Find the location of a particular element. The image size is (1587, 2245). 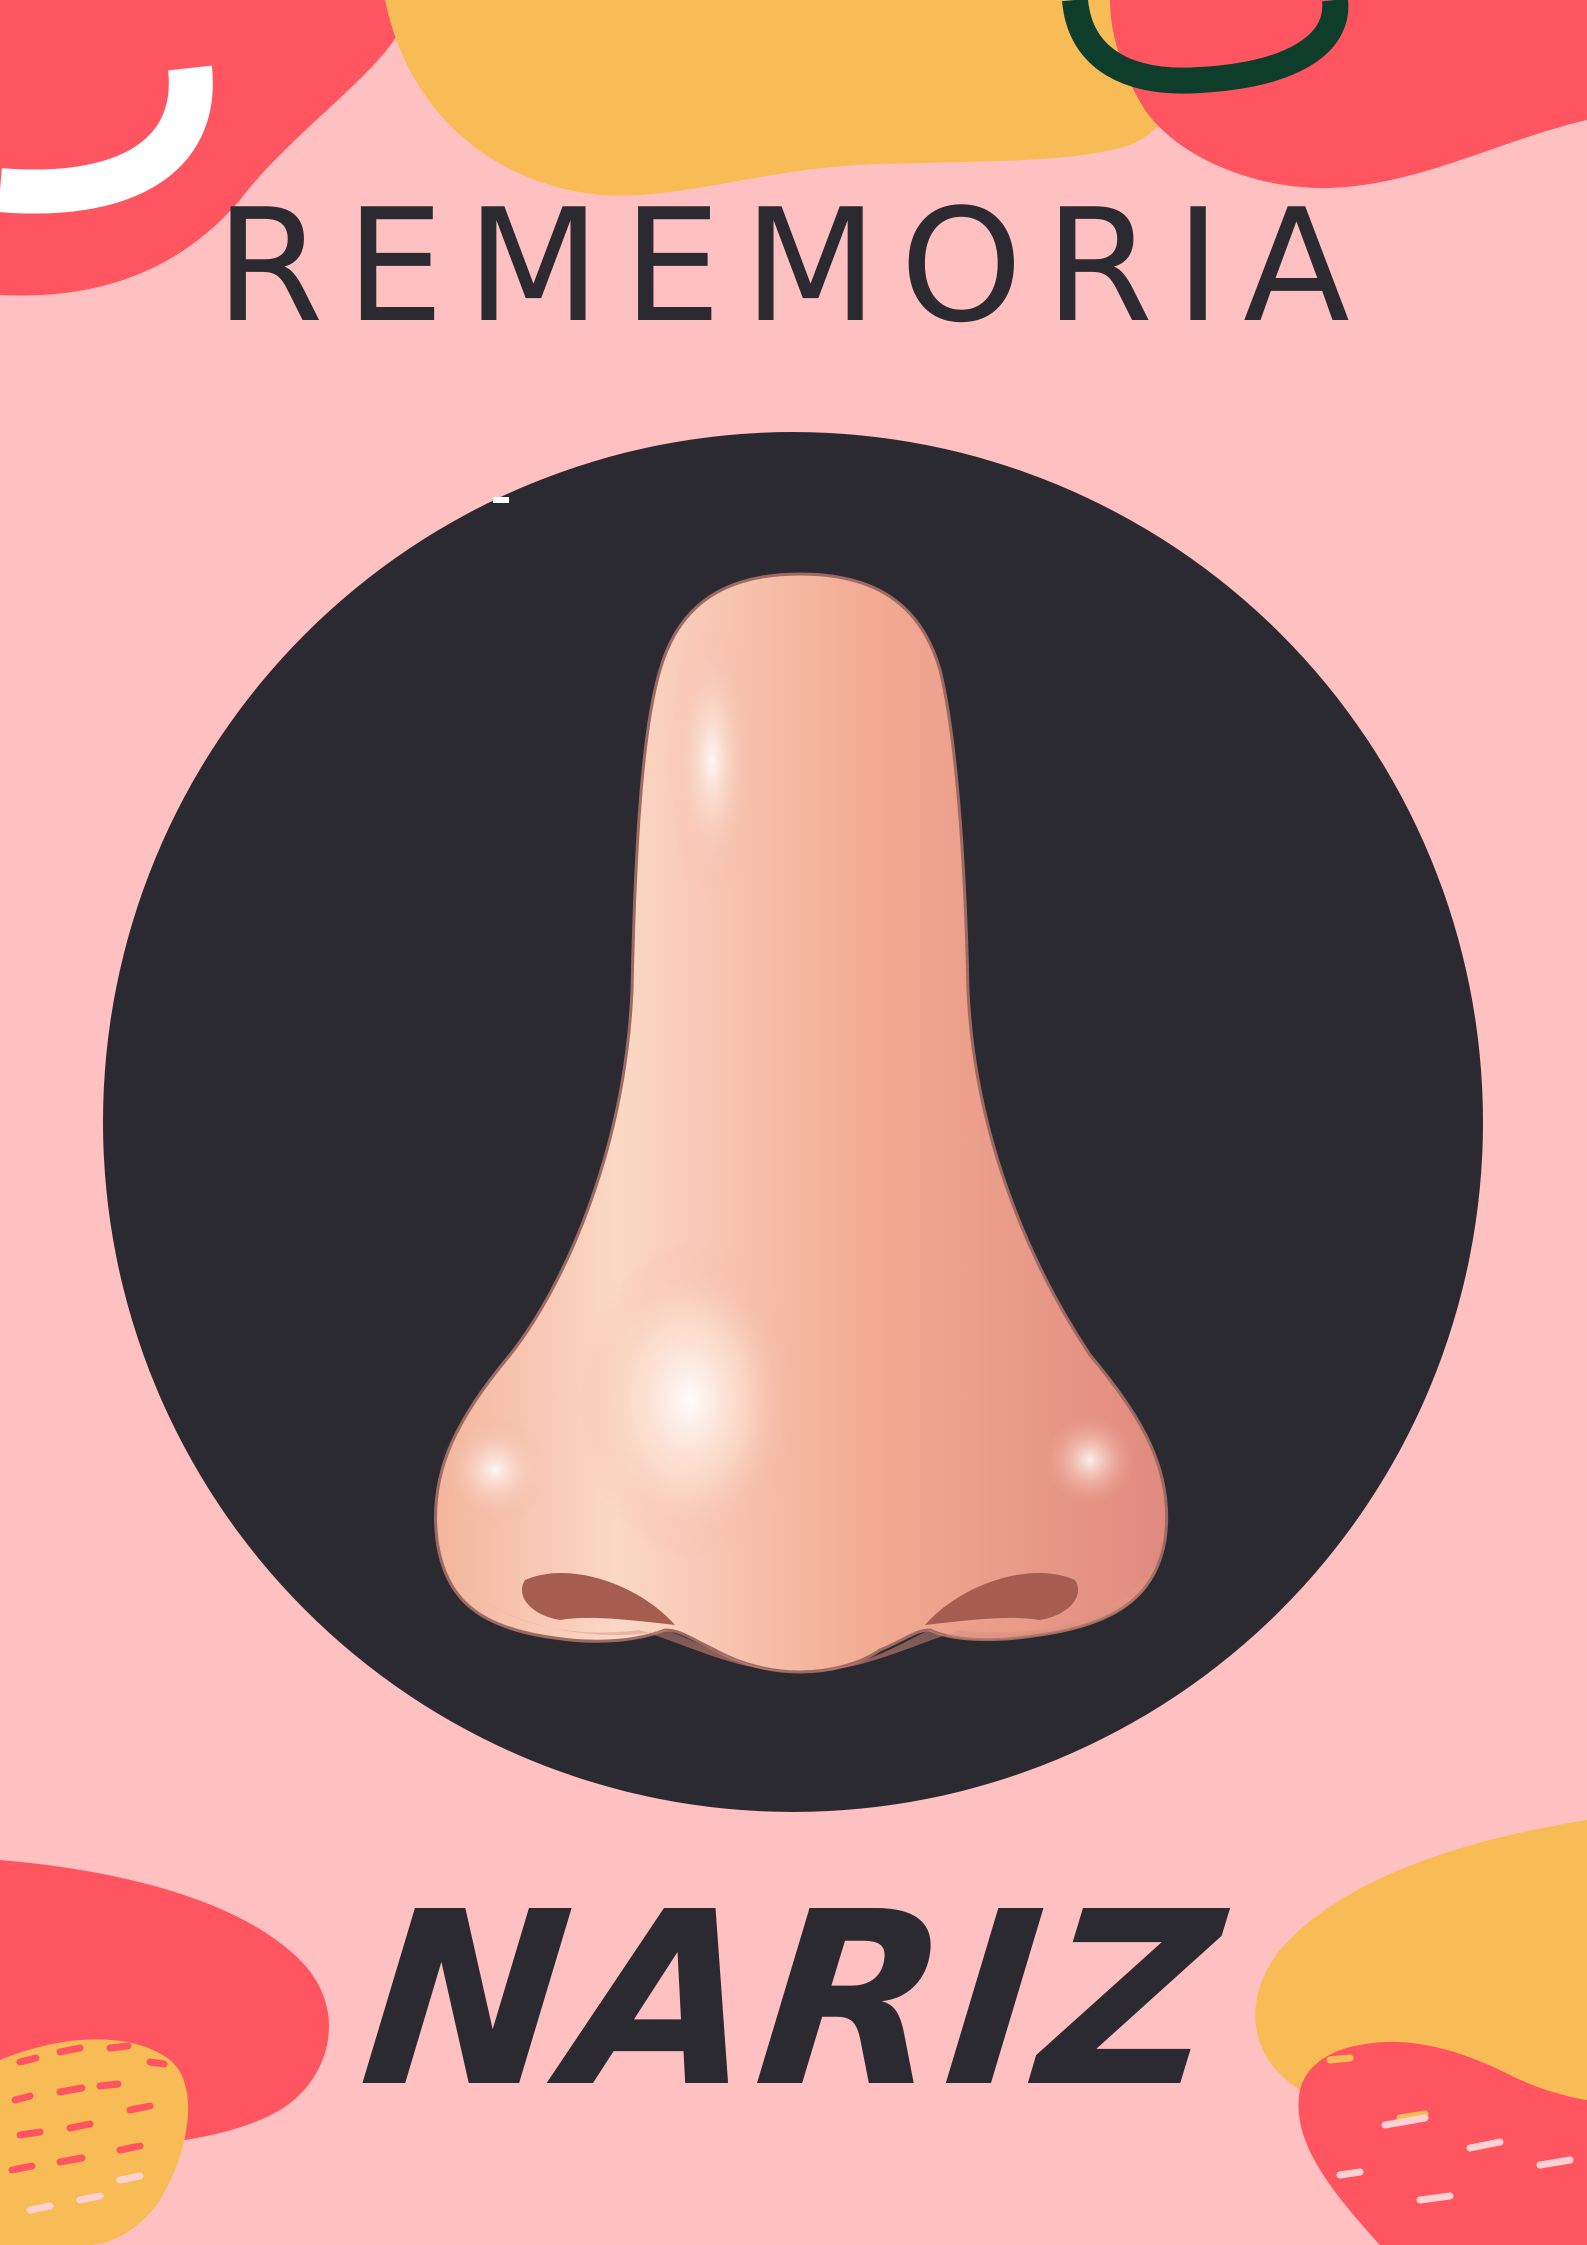

right-wing-highlight is located at coordinates (1090, 1460).